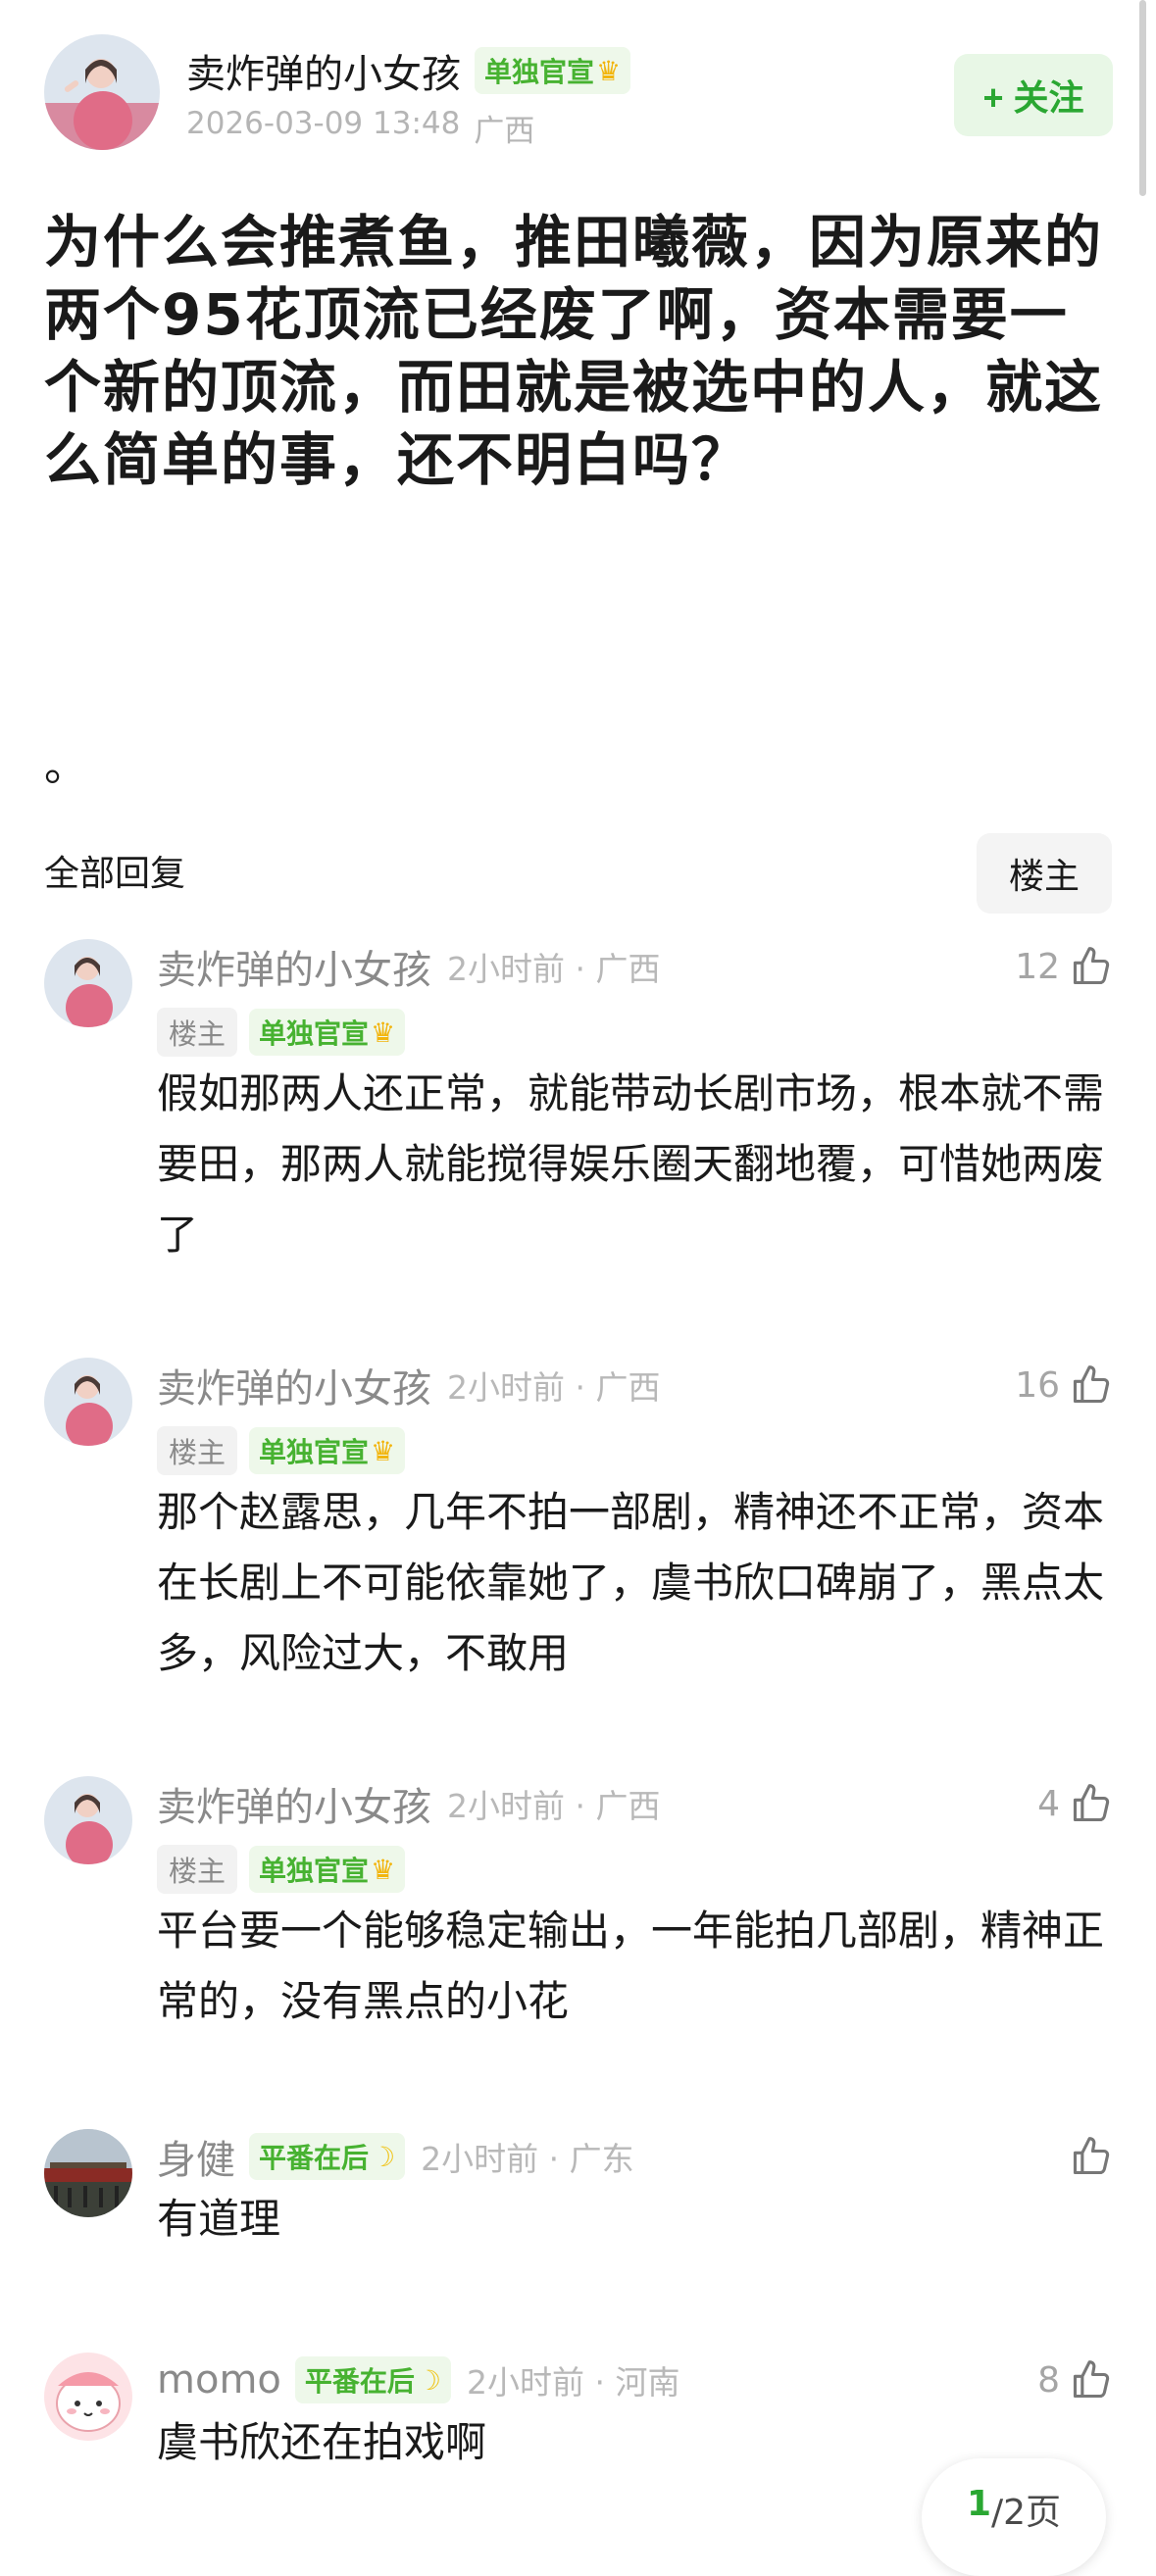  Describe the element at coordinates (631, 1966) in the screenshot. I see `comment-text: 平台要一个能够稳定输出，一年能拍几部剧，精神正常的，没有黑点的小花` at that location.